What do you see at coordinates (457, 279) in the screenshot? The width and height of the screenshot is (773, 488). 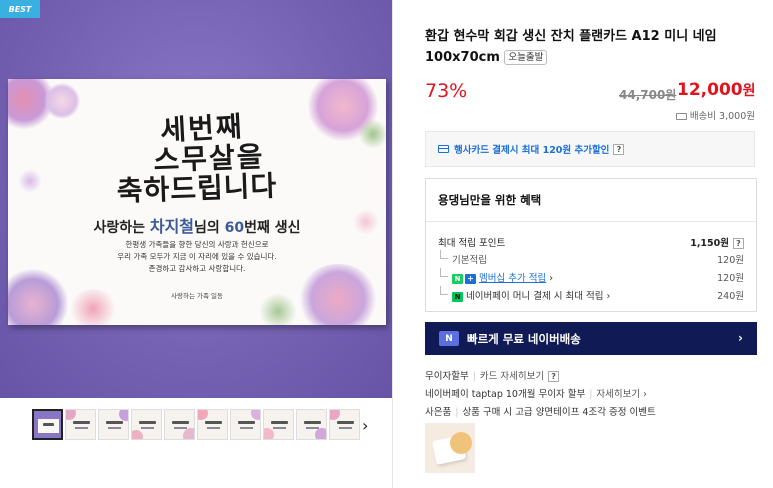 I see `naver-n-icon: N` at bounding box center [457, 279].